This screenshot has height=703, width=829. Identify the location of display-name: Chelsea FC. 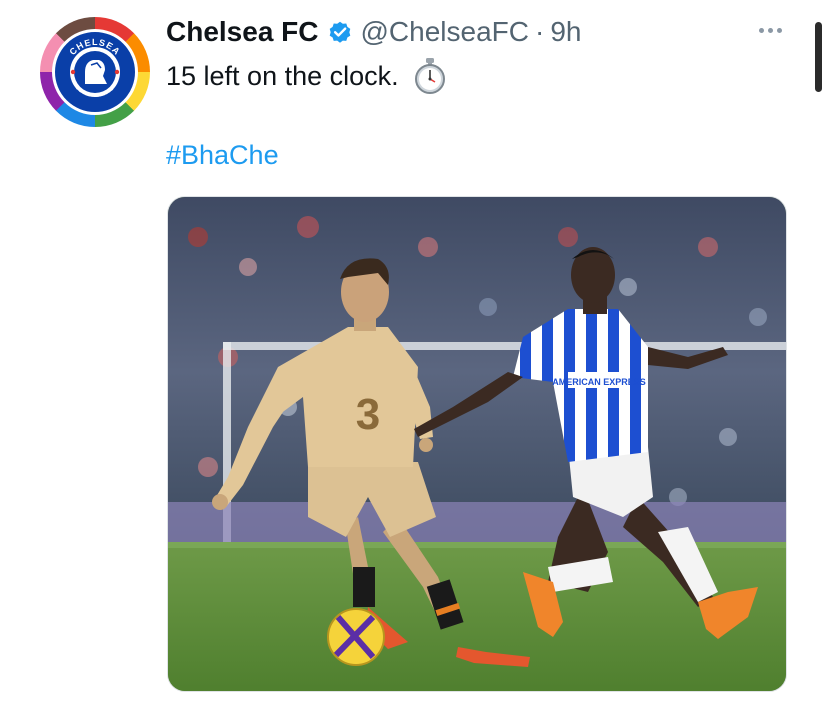
(242, 32).